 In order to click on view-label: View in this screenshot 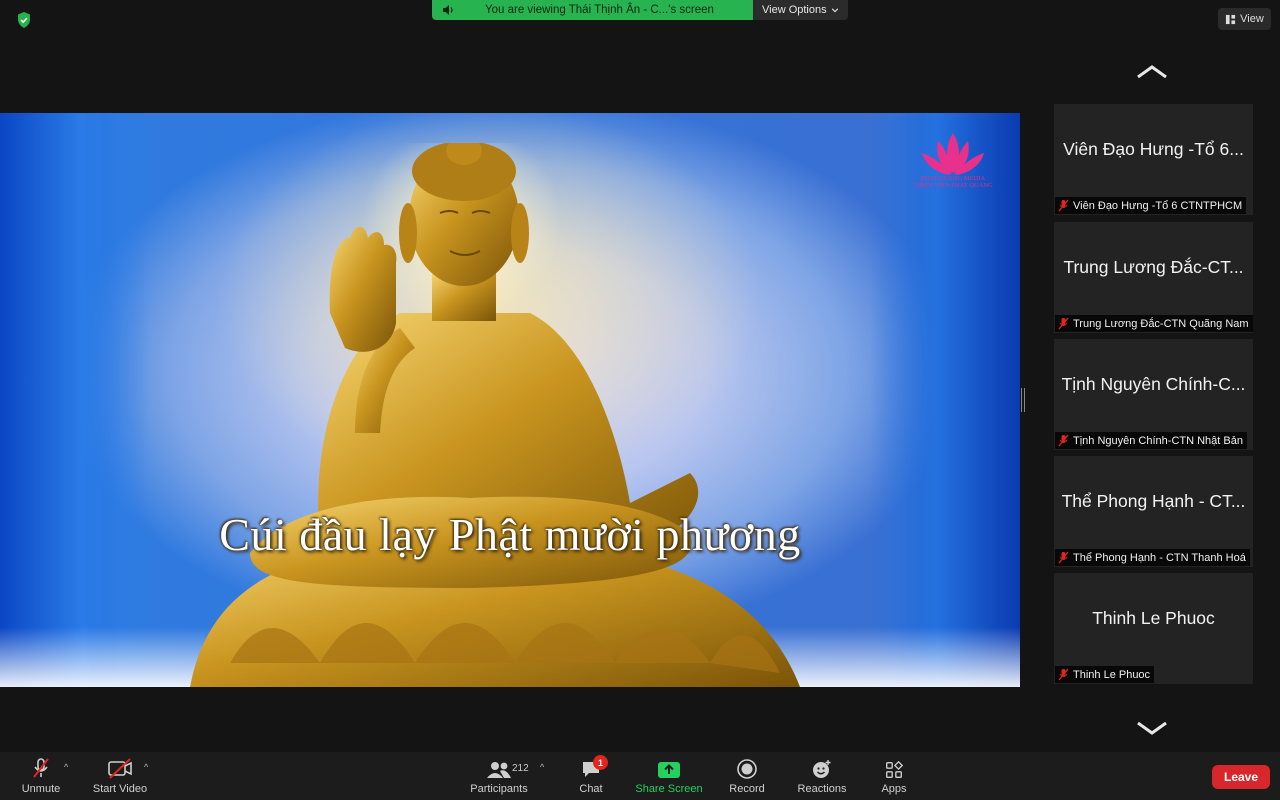, I will do `click(1252, 19)`.